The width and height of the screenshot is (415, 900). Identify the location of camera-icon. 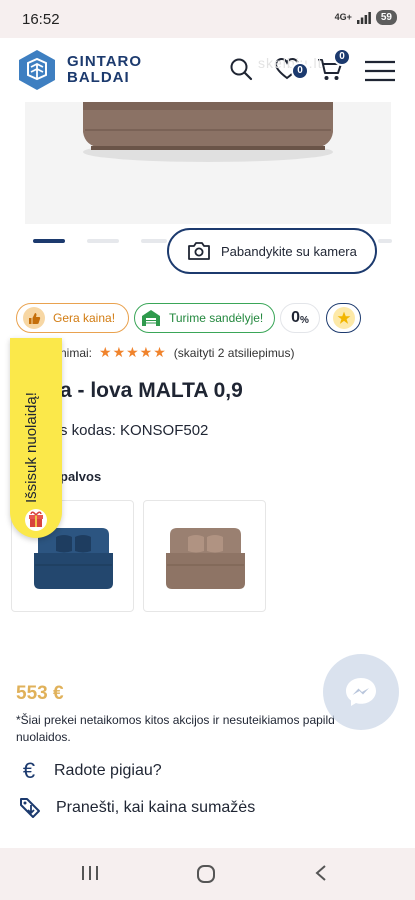
(199, 251).